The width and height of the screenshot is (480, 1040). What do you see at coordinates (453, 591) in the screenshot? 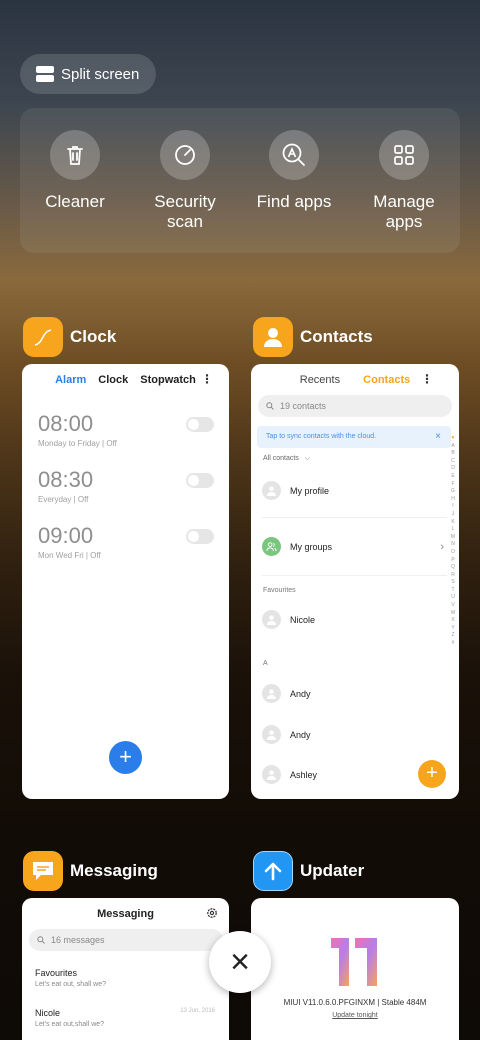
I see `alphabet-index-letter: T` at bounding box center [453, 591].